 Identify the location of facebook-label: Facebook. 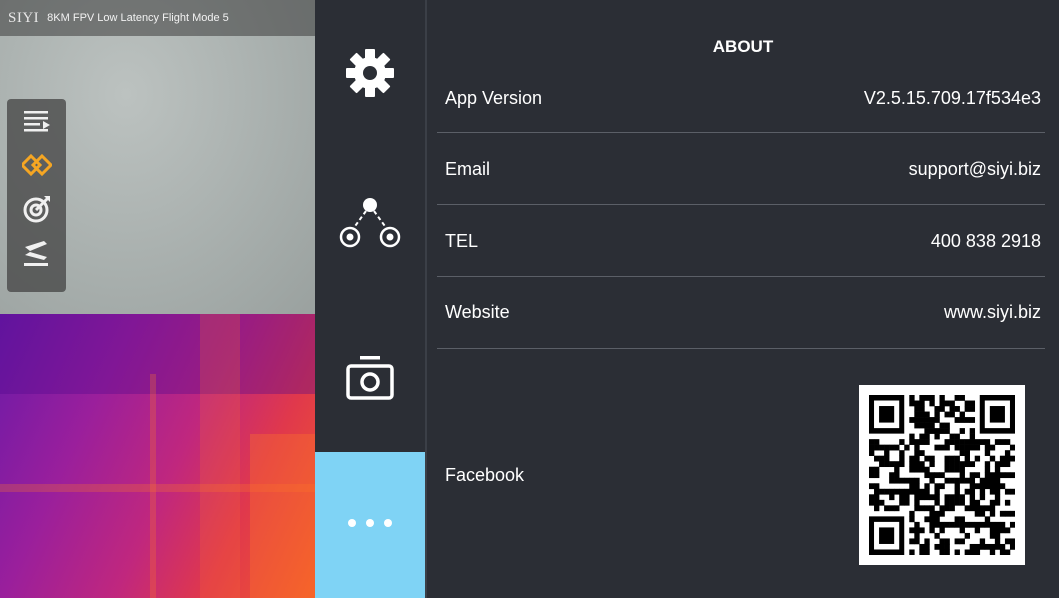
(485, 474).